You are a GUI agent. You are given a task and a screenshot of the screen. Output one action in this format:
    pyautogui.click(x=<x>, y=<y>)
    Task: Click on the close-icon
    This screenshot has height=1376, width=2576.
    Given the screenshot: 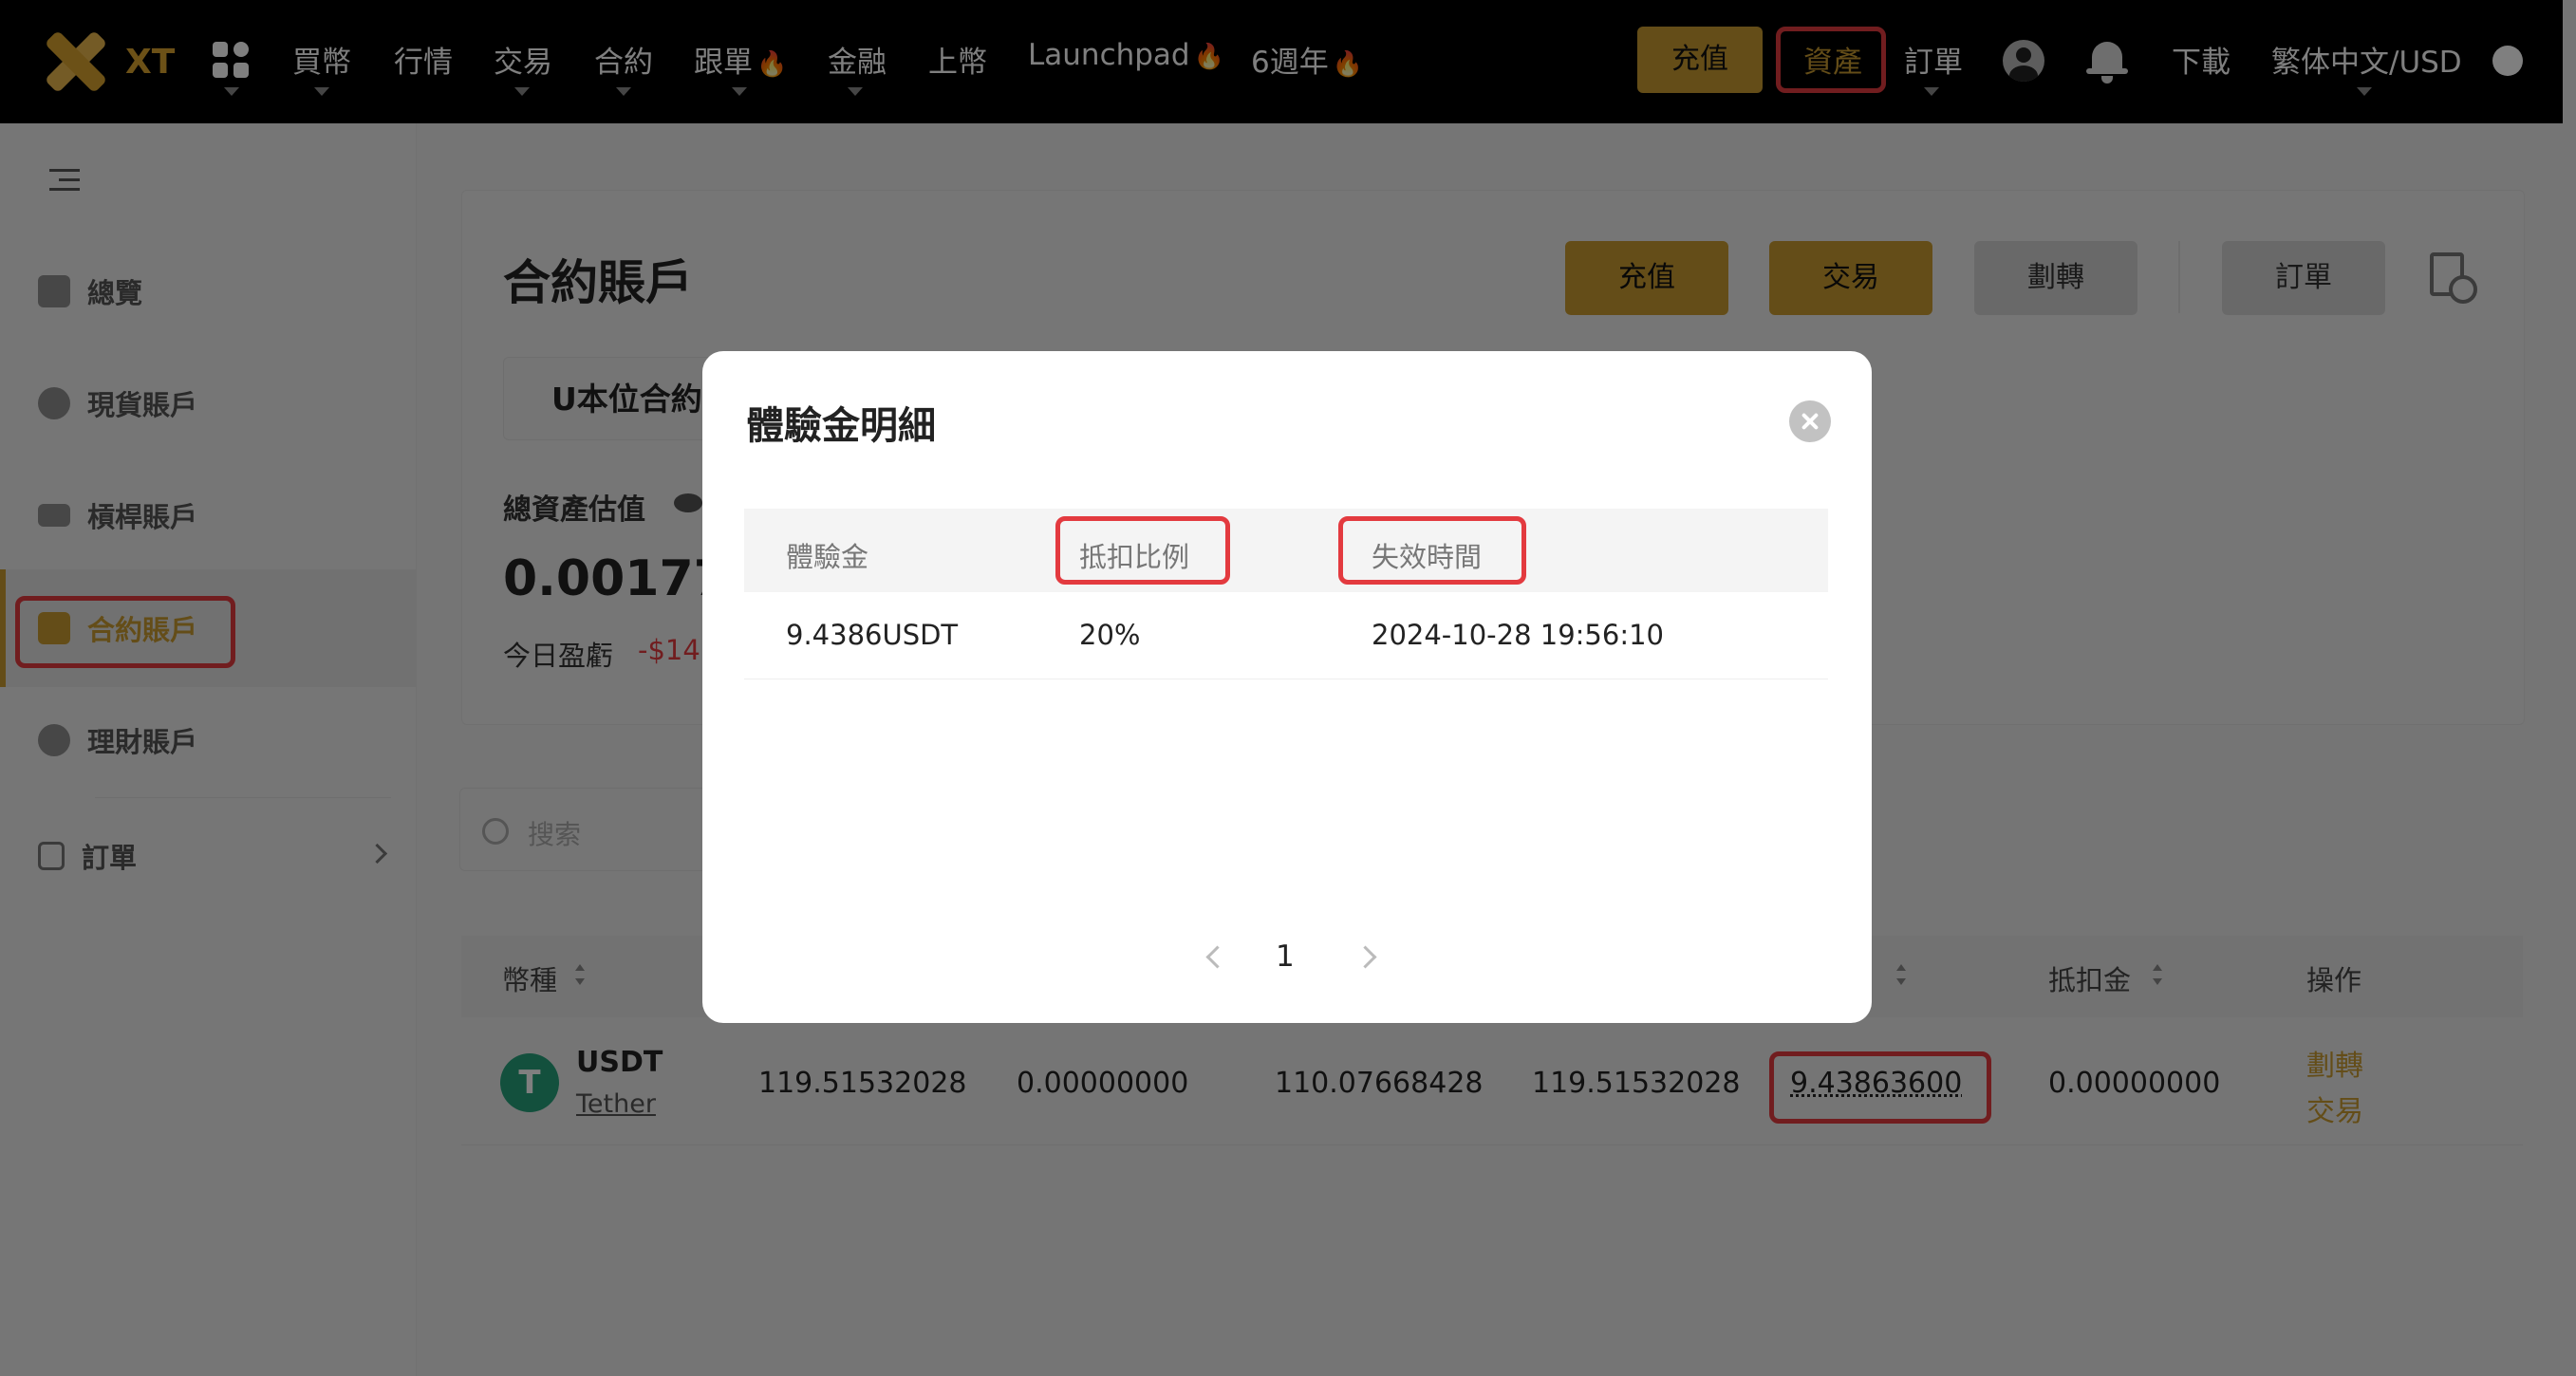 What is the action you would take?
    pyautogui.click(x=1810, y=421)
    